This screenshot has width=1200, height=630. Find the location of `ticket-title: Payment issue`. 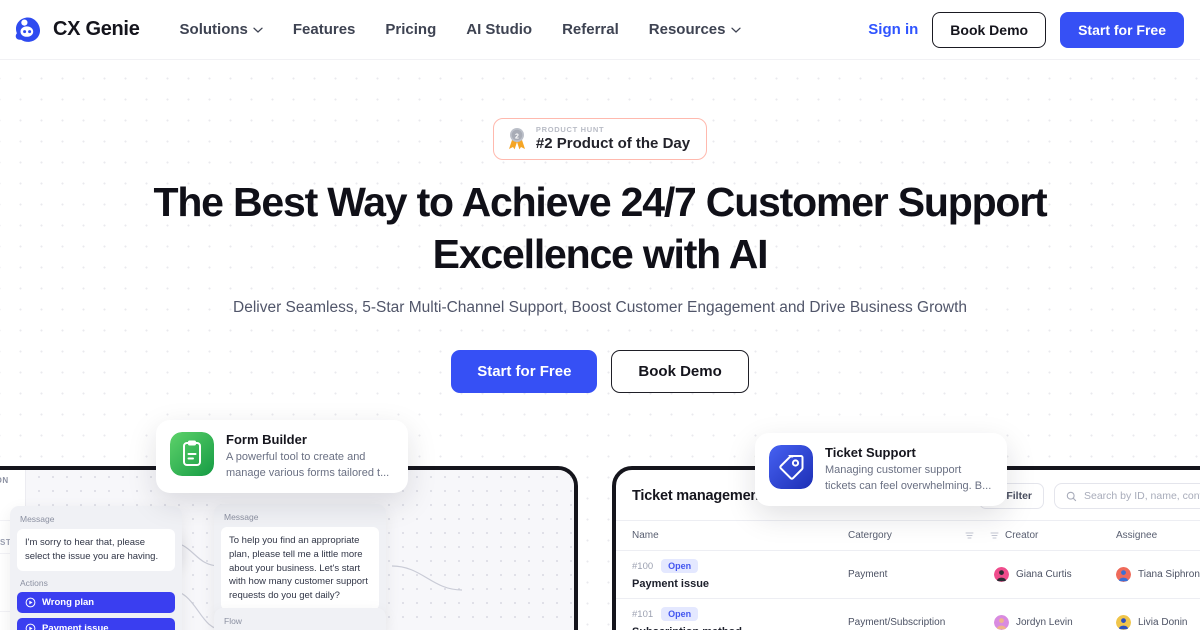

ticket-title: Payment issue is located at coordinates (671, 584).